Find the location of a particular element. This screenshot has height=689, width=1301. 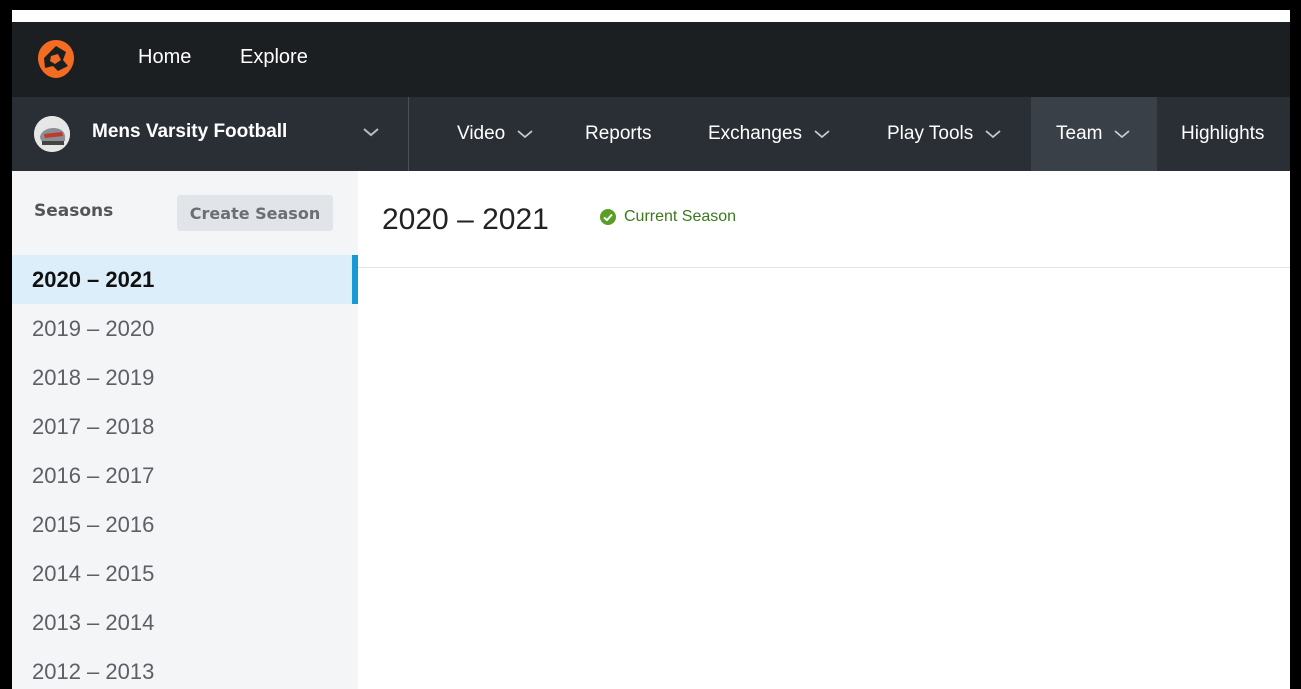

nav-reports: Reports is located at coordinates (618, 134).